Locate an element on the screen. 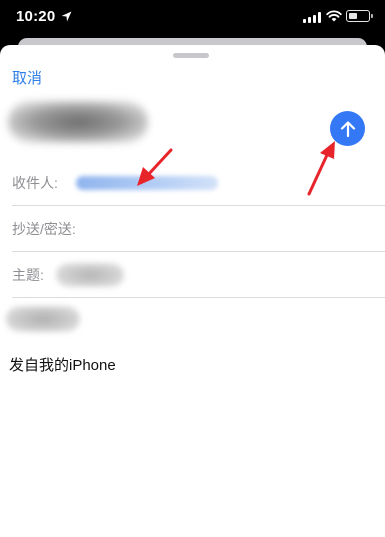 Image resolution: width=385 pixels, height=537 pixels. cc-bcc-label: 抄送/密送: is located at coordinates (44, 229).